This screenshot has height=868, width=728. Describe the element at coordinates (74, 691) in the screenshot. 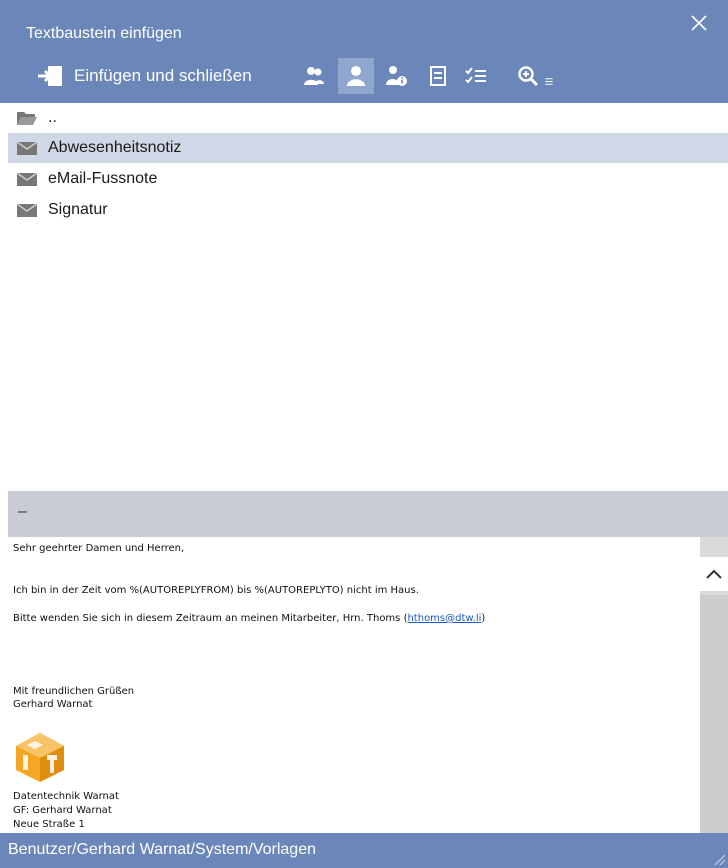

I see `preview-closing: Mit freundlichen Grüßen` at that location.